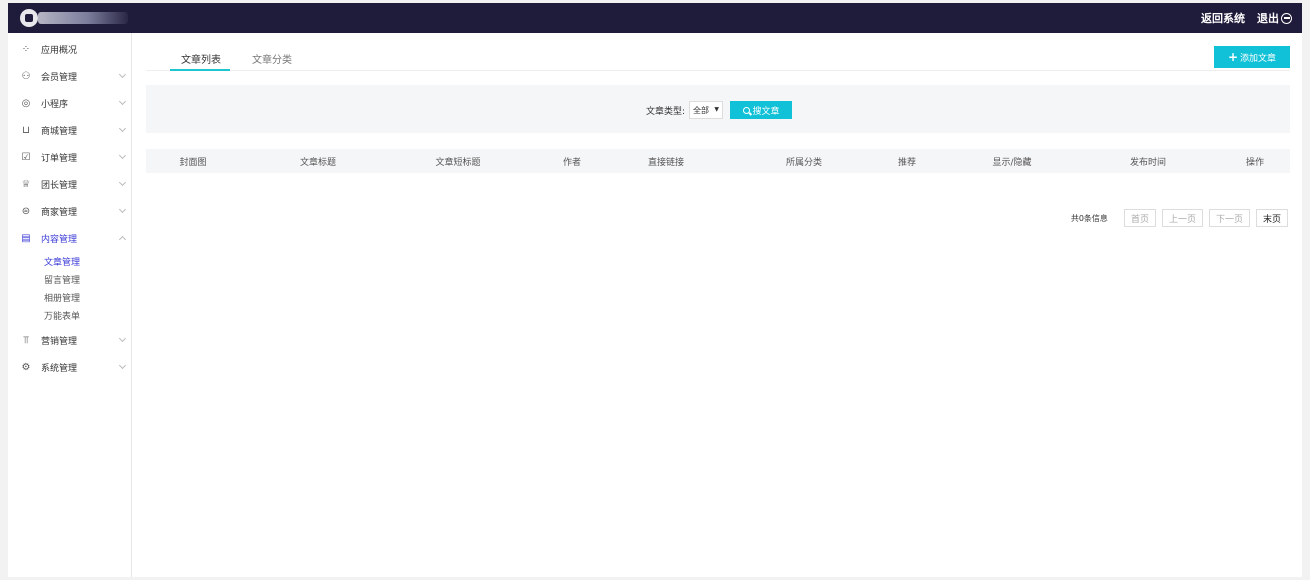 The height and width of the screenshot is (580, 1310). Describe the element at coordinates (804, 163) in the screenshot. I see `column-header-category: 所属分类` at that location.